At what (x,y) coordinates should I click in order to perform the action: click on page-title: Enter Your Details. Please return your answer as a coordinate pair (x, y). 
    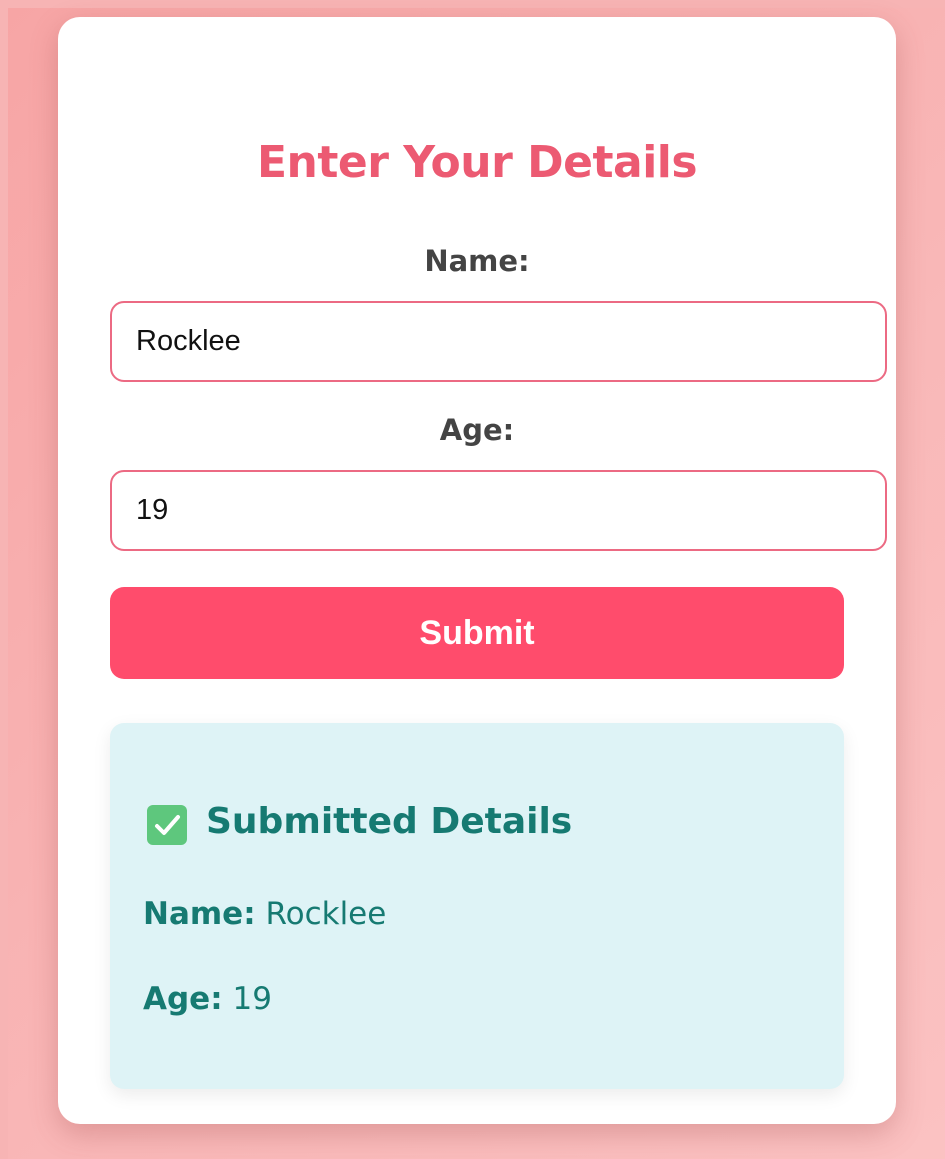
    Looking at the image, I should click on (477, 162).